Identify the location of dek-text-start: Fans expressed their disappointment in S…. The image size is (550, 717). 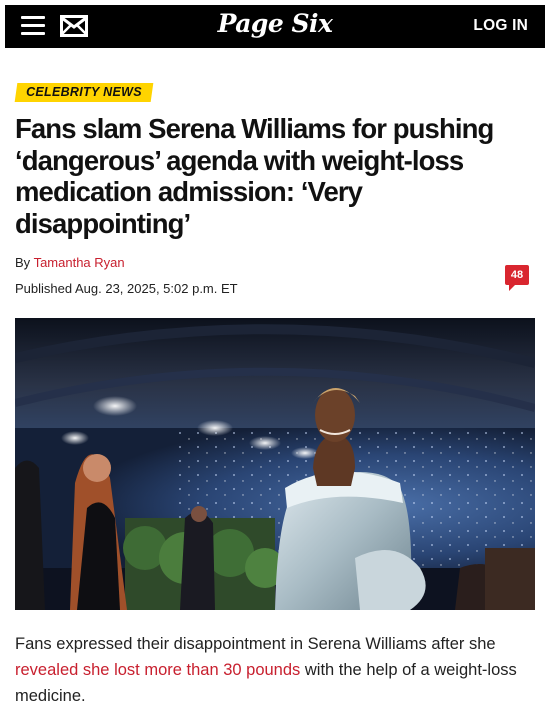
(255, 644).